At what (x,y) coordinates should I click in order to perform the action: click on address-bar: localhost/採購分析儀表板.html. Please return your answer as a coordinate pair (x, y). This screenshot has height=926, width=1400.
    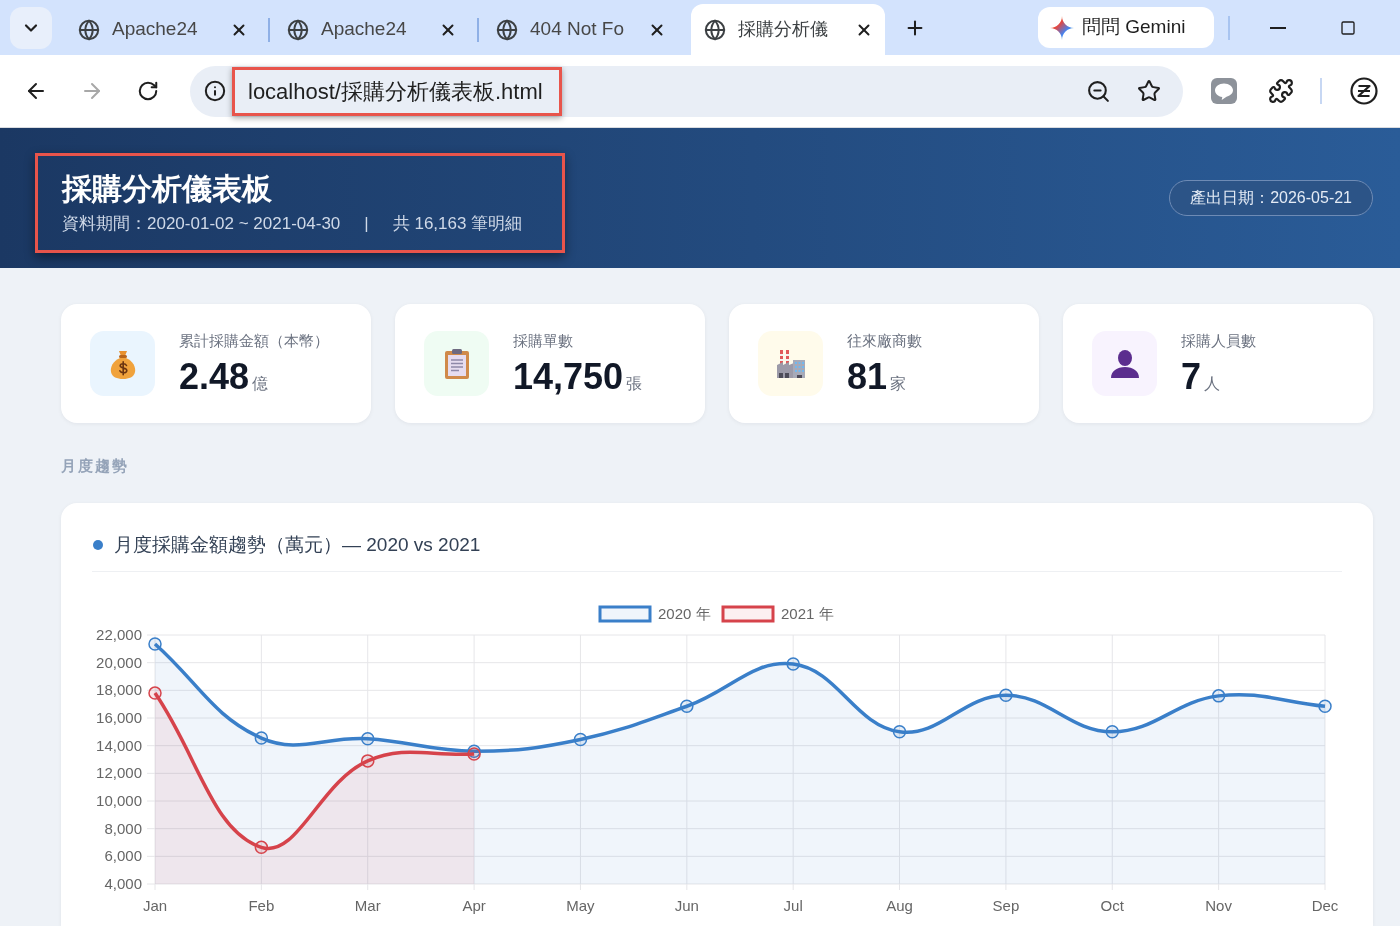
    Looking at the image, I should click on (686, 91).